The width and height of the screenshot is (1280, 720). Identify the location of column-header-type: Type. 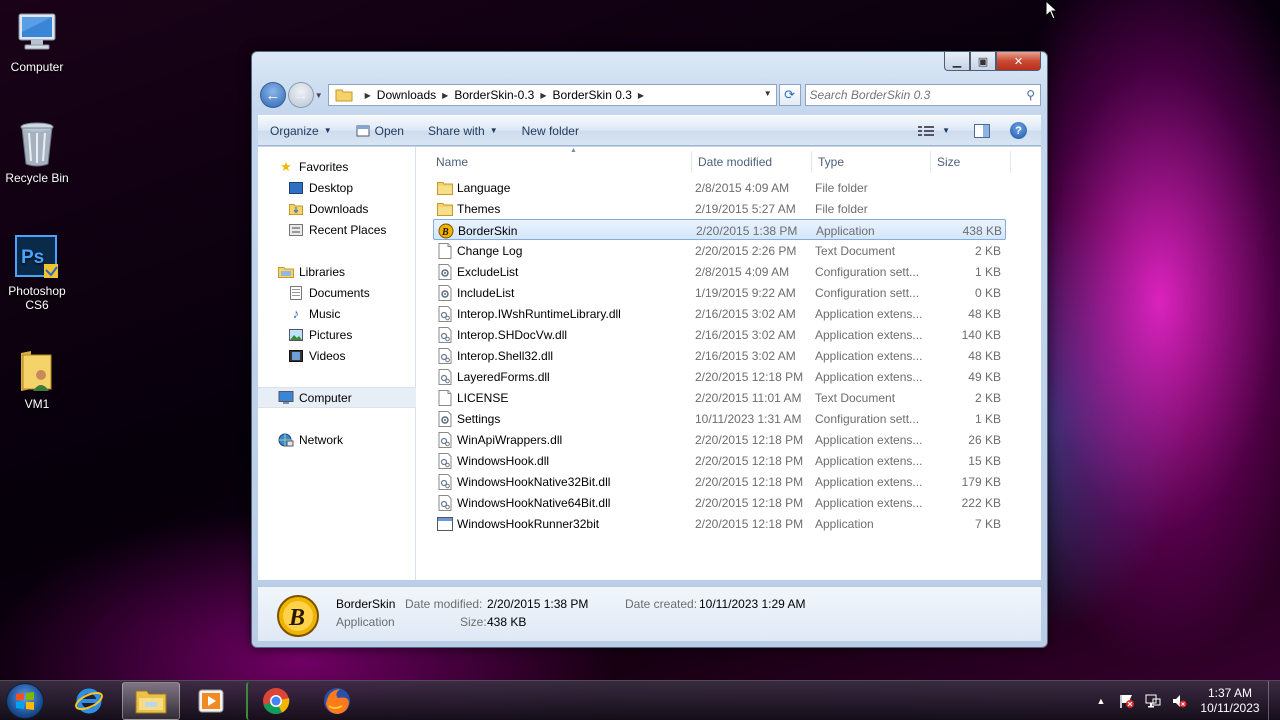
(871, 162).